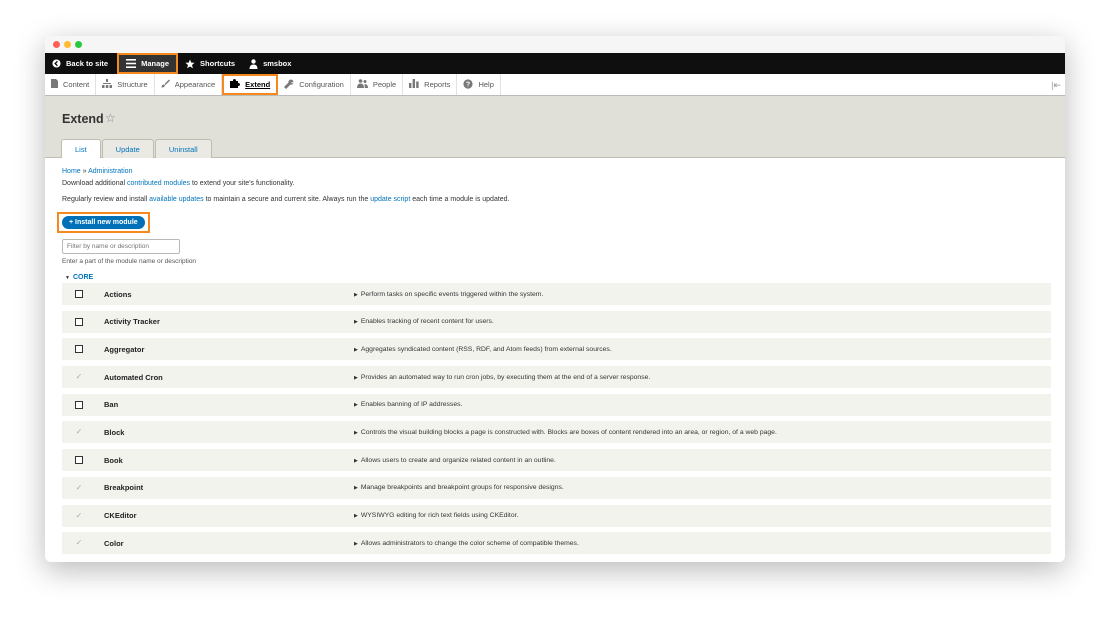  I want to click on intro-text: to extend your site's functionality., so click(242, 183).